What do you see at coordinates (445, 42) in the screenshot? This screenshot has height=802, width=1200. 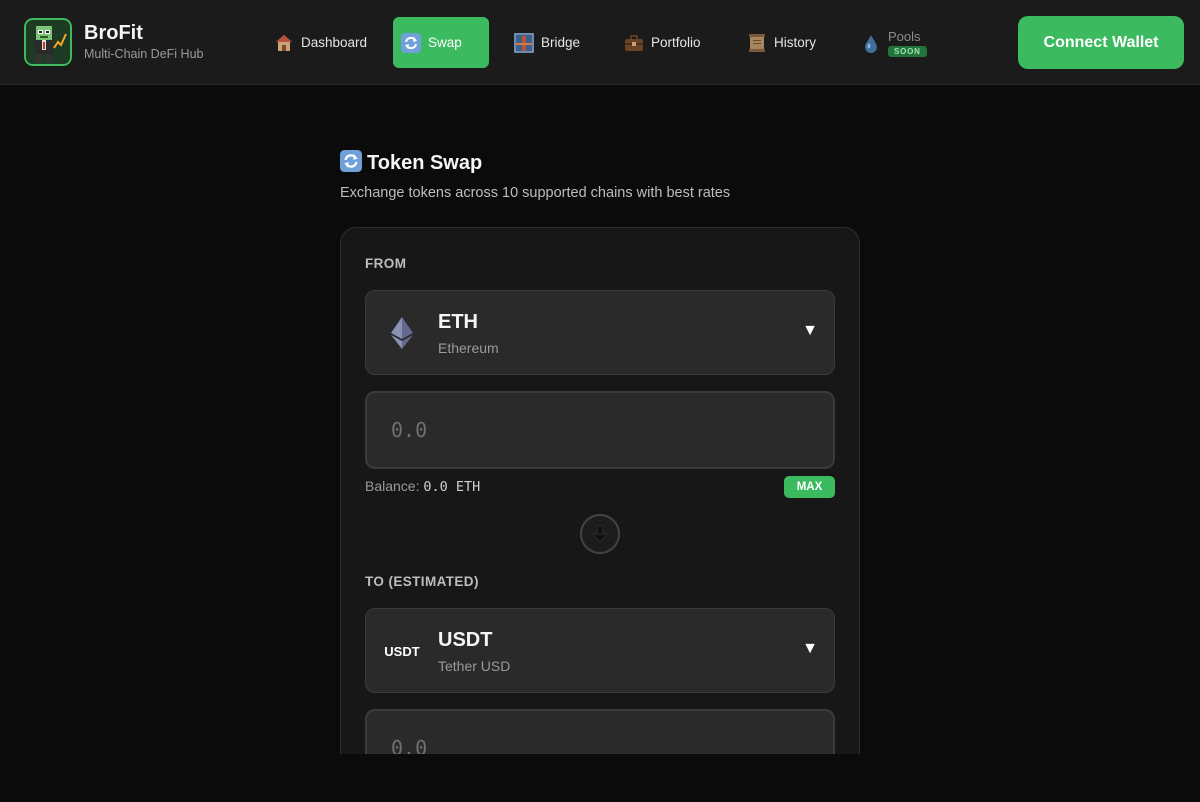 I see `nav-swap-label: Swap` at bounding box center [445, 42].